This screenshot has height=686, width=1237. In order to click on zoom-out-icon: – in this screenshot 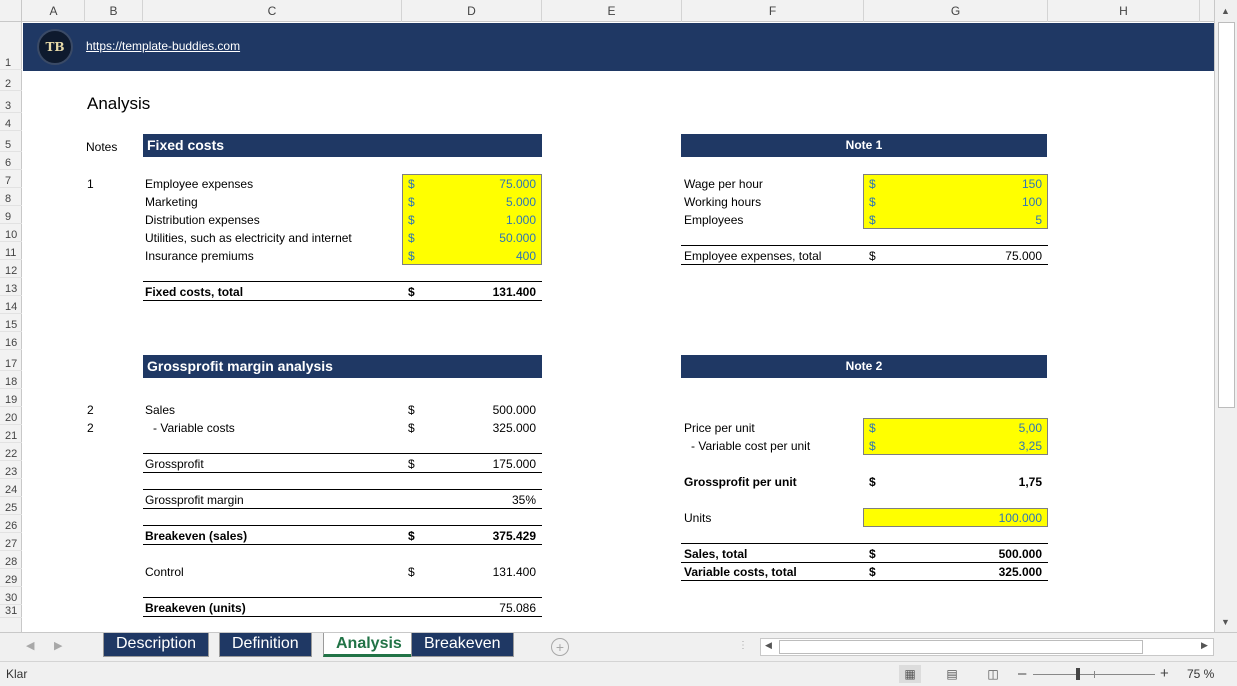, I will do `click(1022, 673)`.